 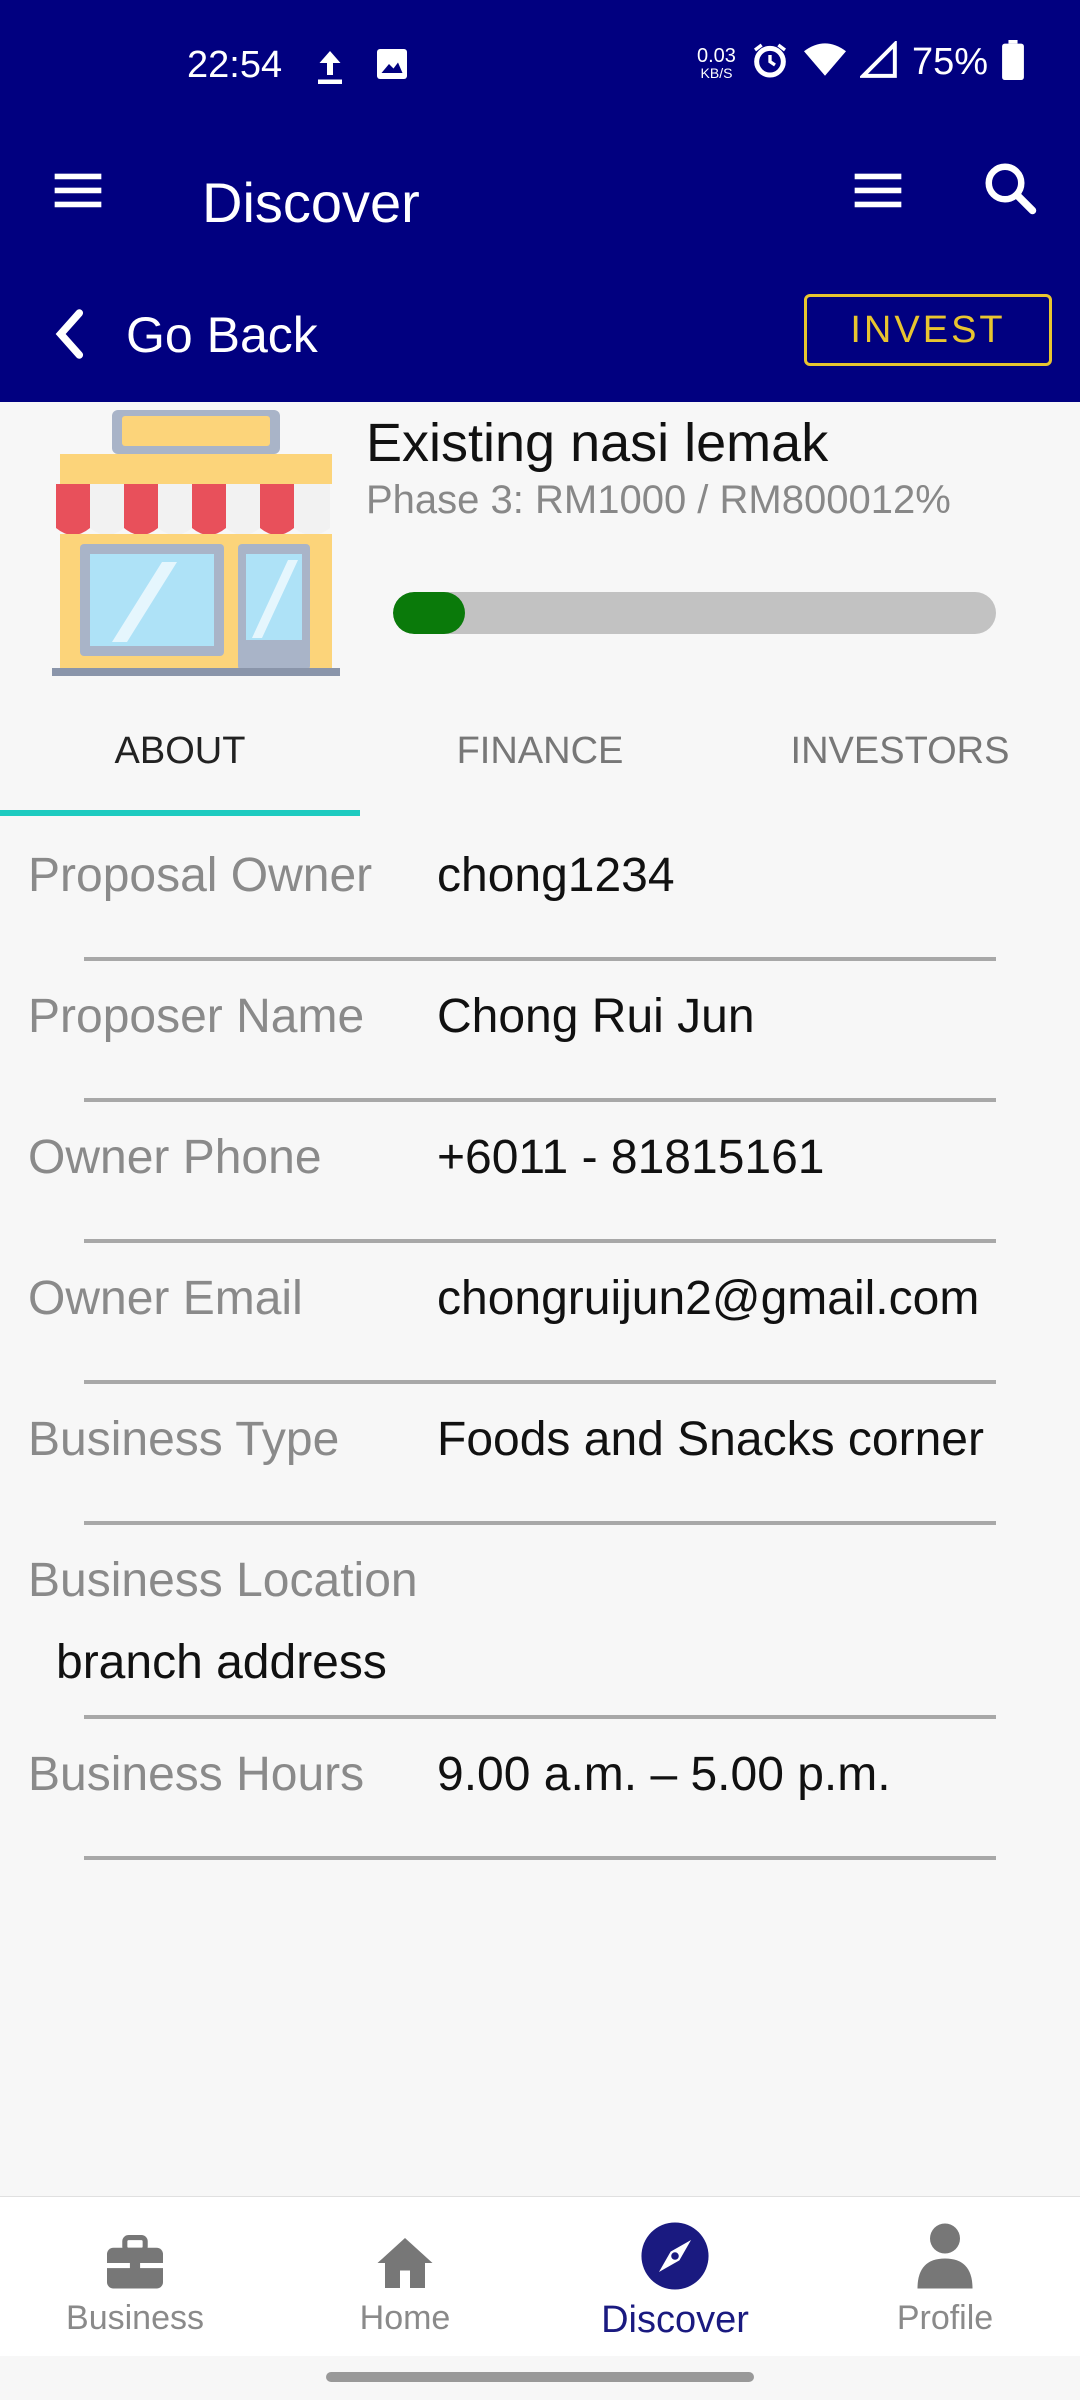 I want to click on detail-row-business-hours: Business Hours 9.00 a.m. – 5.00 p.m., so click(x=540, y=1789).